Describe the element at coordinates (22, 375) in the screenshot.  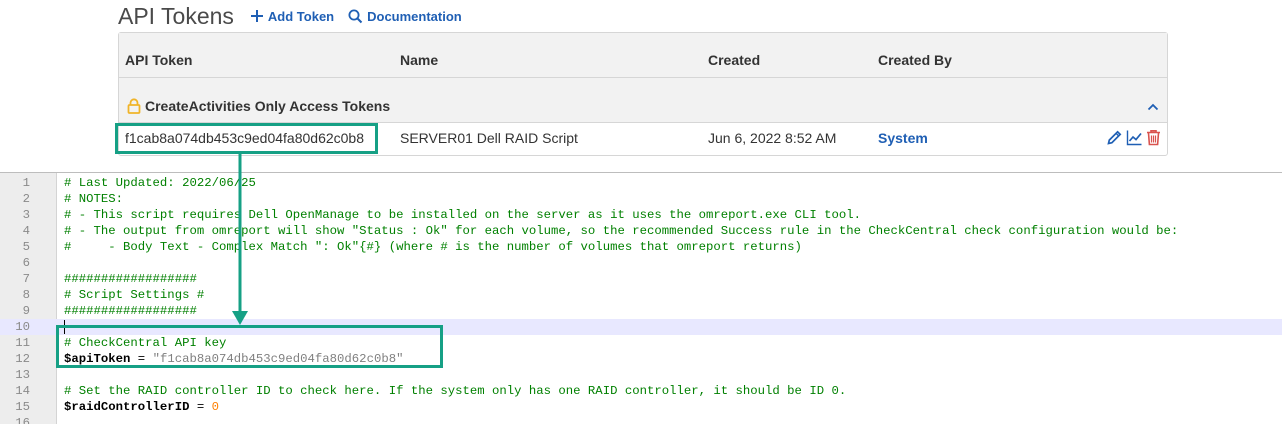
I see `line-number: 13` at that location.